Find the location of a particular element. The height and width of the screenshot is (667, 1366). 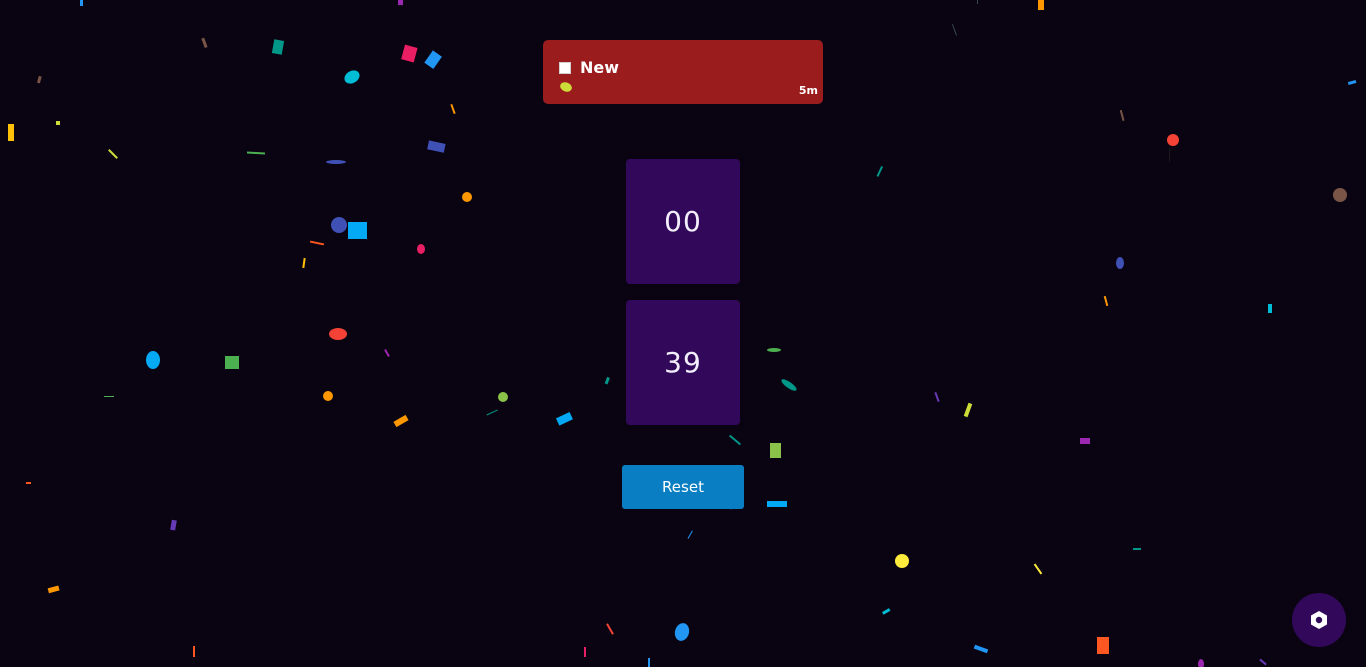

hexagon-settings-icon is located at coordinates (1319, 620).